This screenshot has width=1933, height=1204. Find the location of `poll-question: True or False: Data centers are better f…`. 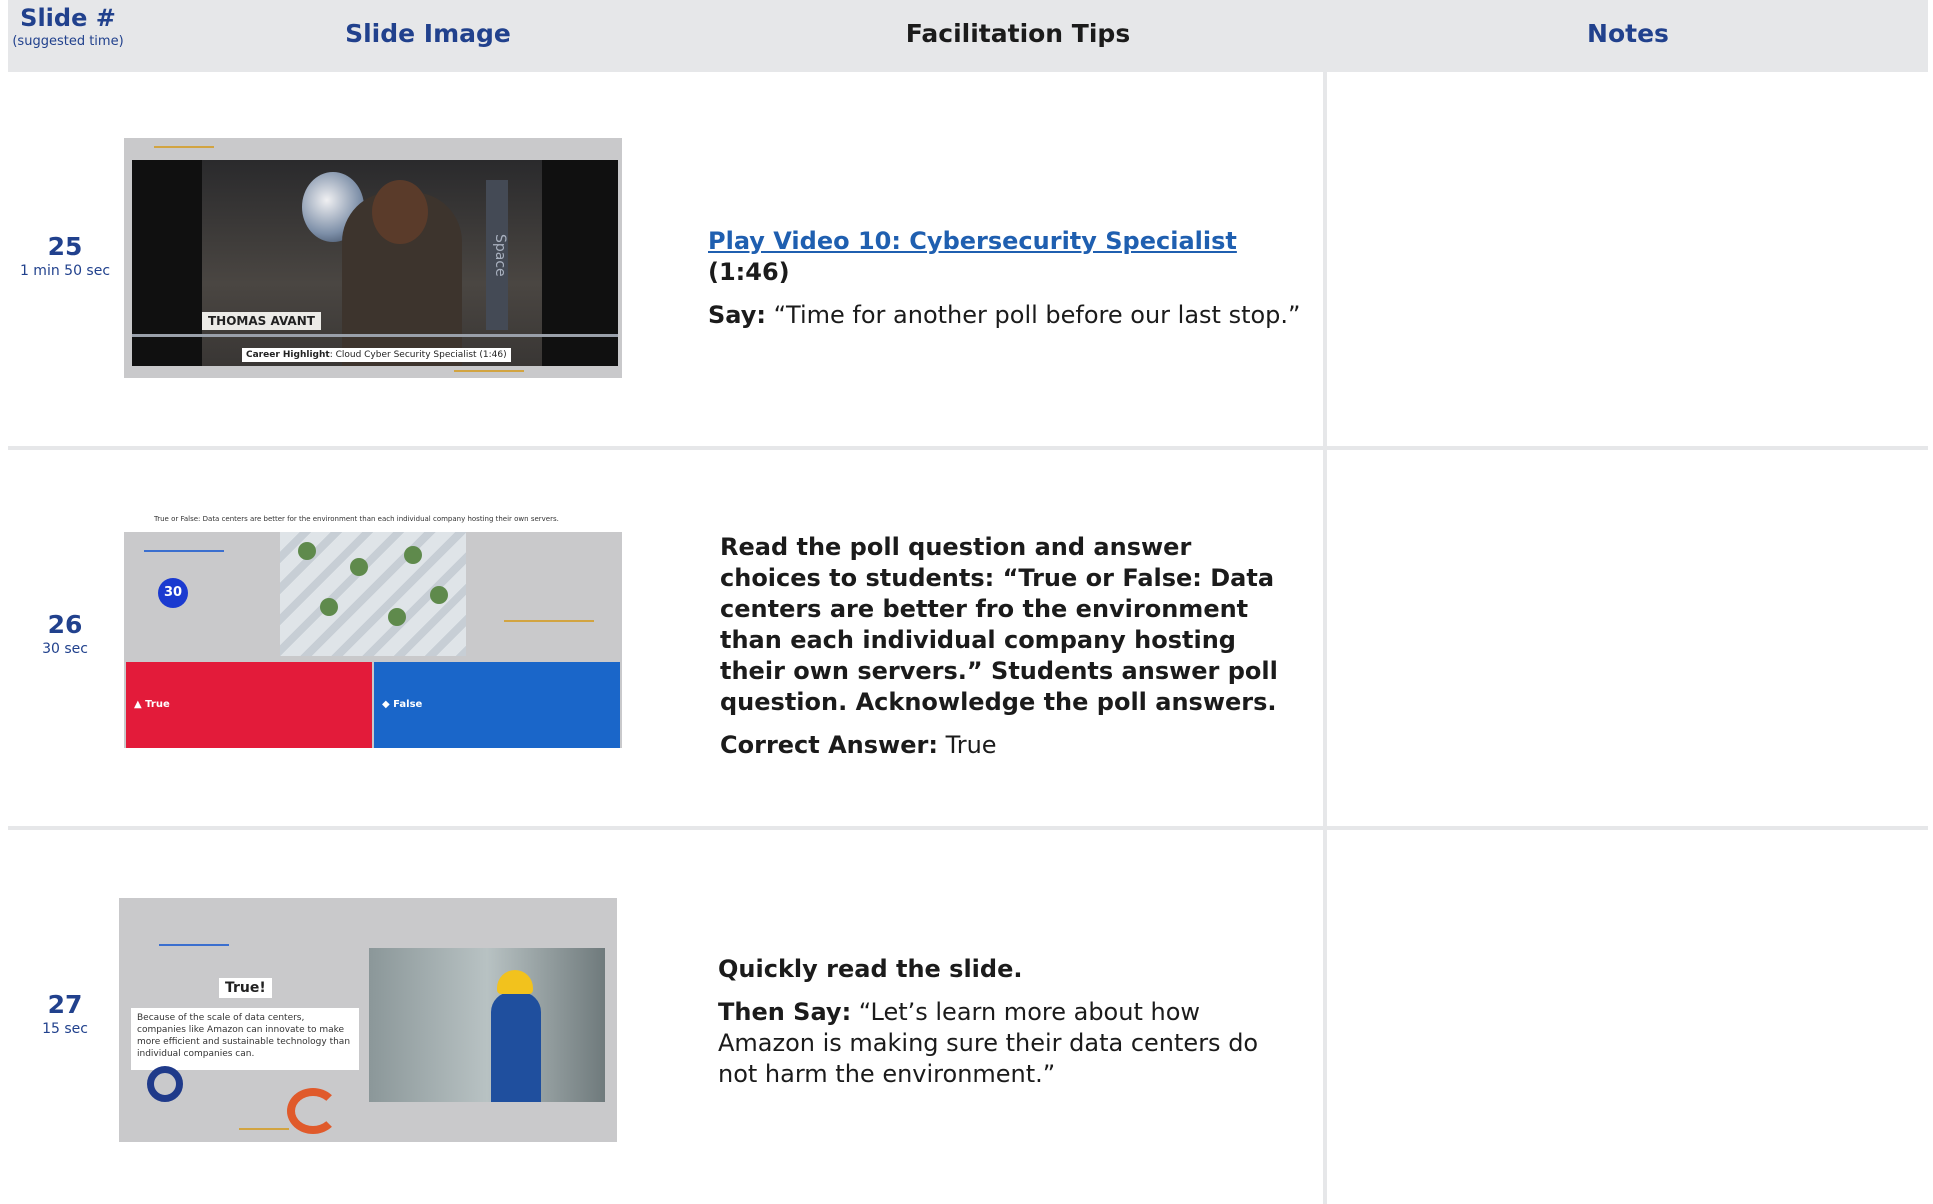

poll-question: True or False: Data centers are better f… is located at coordinates (373, 521).